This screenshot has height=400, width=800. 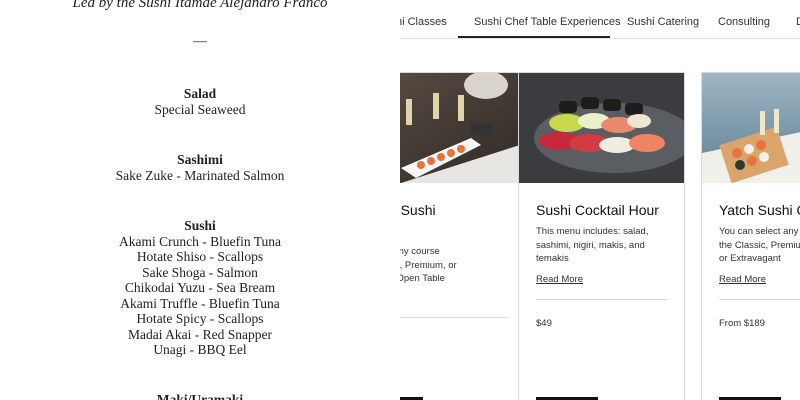 I want to click on card-price: From $189, so click(x=742, y=323).